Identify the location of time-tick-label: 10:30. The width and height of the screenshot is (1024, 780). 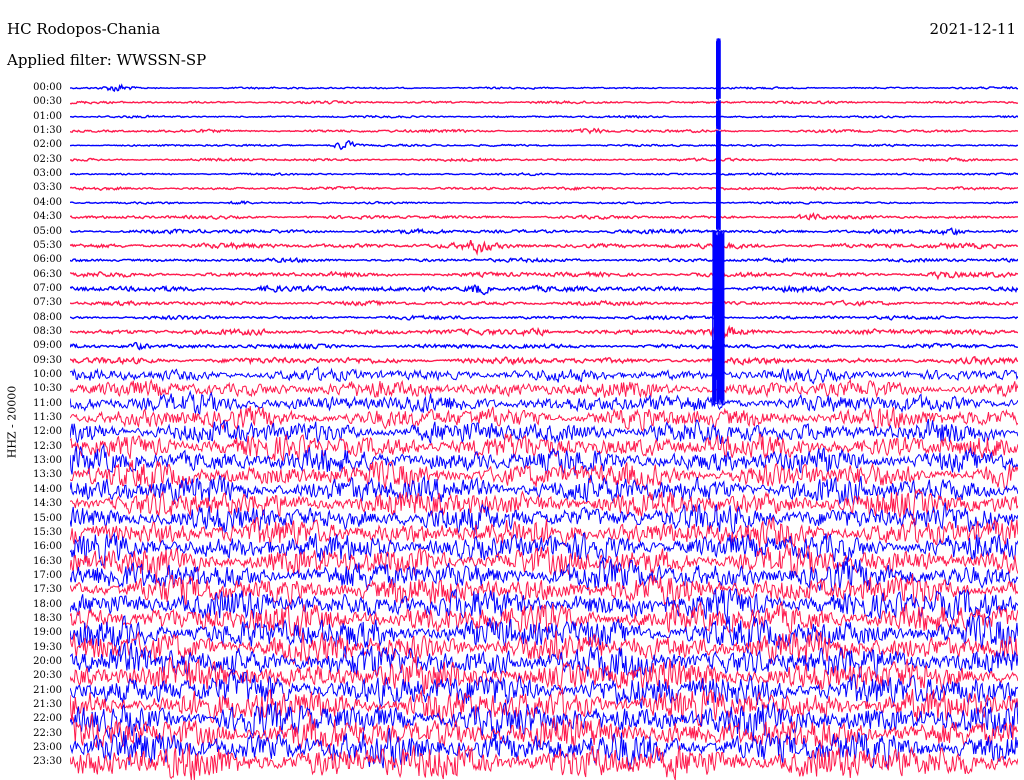
(47, 389).